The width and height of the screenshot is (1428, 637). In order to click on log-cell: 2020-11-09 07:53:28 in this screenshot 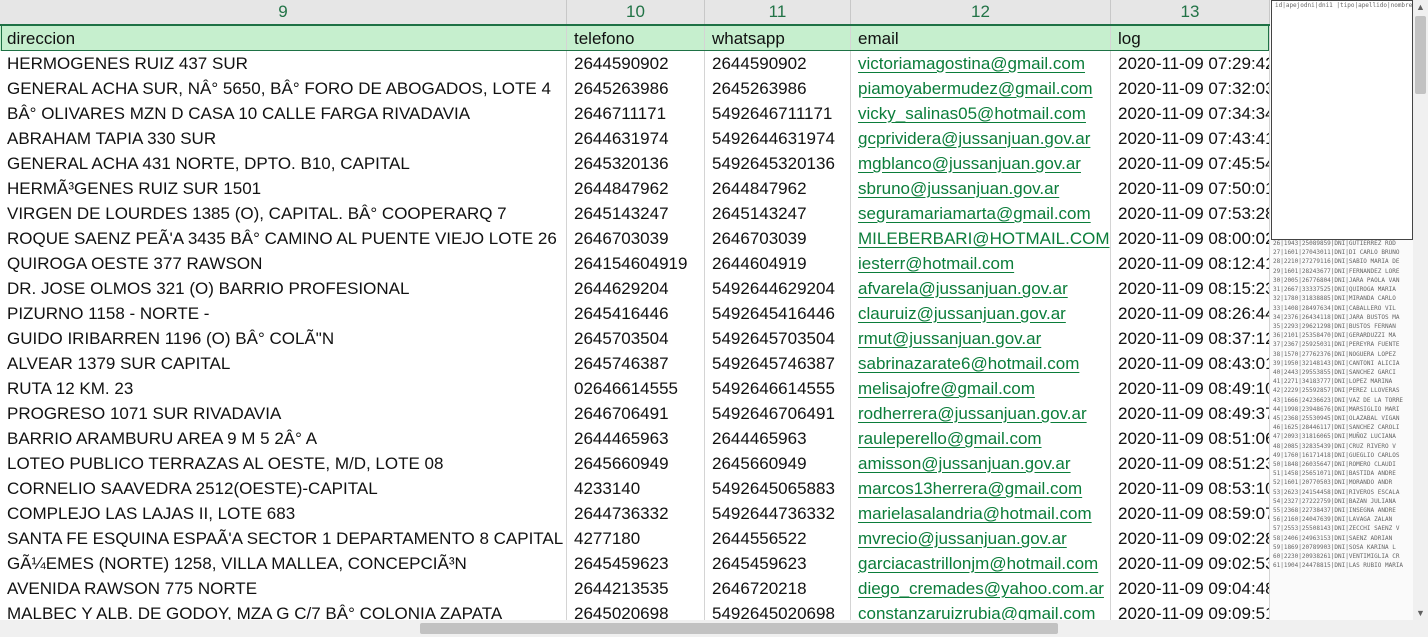, I will do `click(1190, 213)`.